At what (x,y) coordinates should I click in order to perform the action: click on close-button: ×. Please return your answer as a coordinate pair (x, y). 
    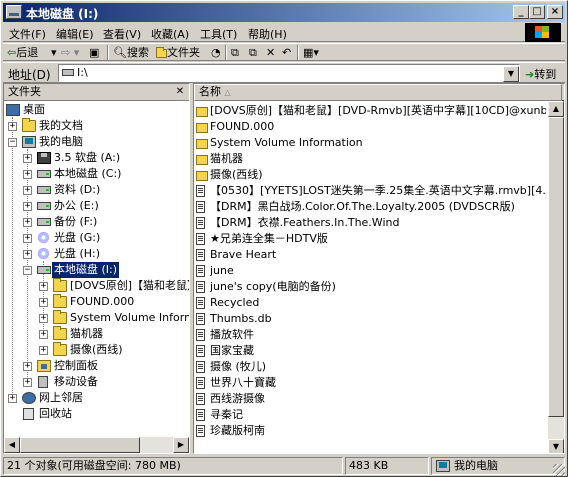
    Looking at the image, I should click on (555, 12).